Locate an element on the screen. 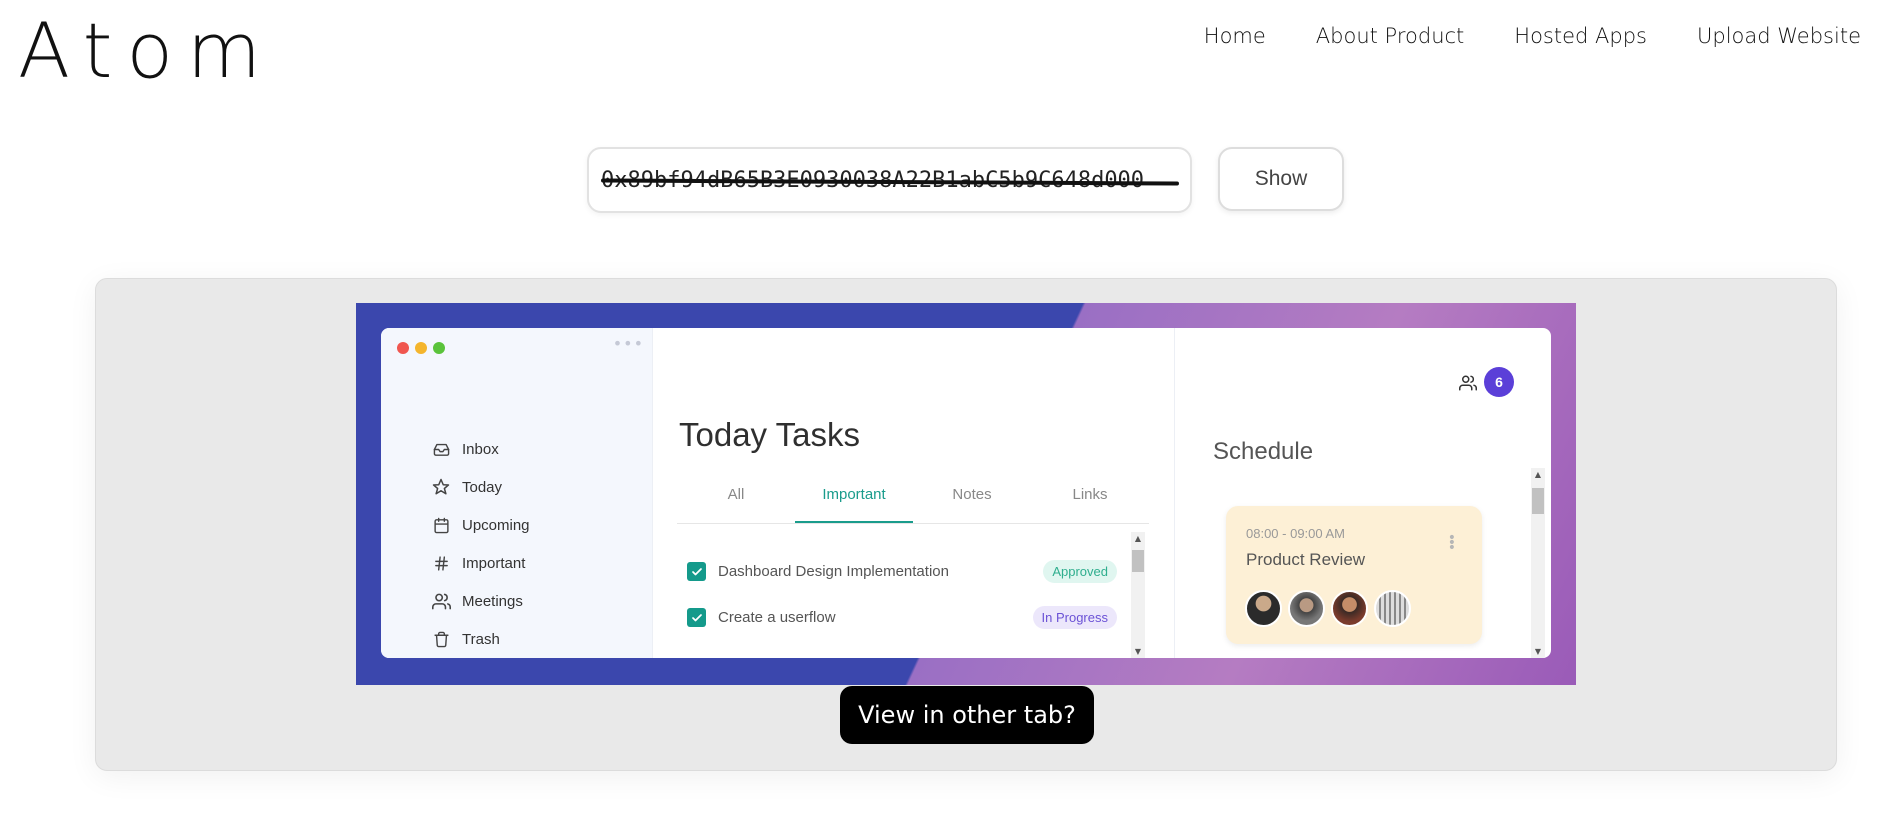  sidebar-item-upcoming: Upcoming is located at coordinates (480, 525).